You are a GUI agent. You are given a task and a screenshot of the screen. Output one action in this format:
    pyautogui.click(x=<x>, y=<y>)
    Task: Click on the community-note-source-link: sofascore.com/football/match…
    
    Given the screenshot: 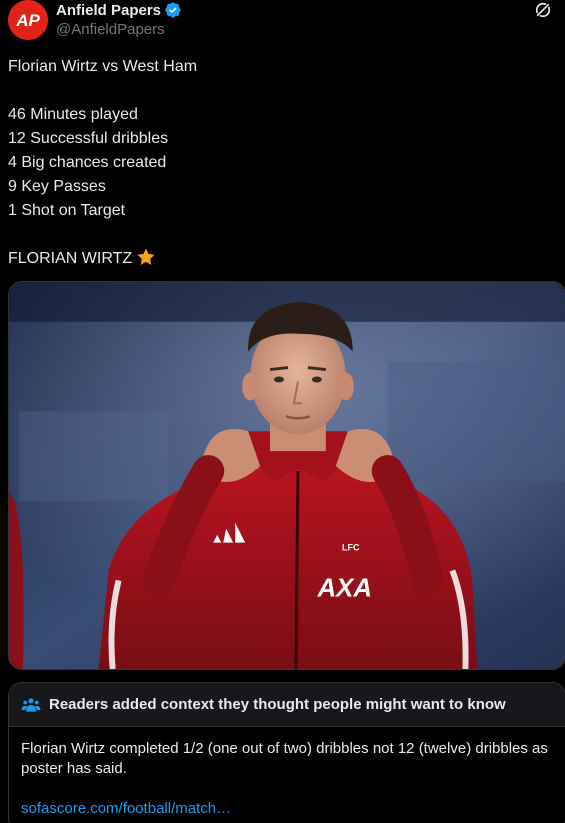 What is the action you would take?
    pyautogui.click(x=287, y=809)
    